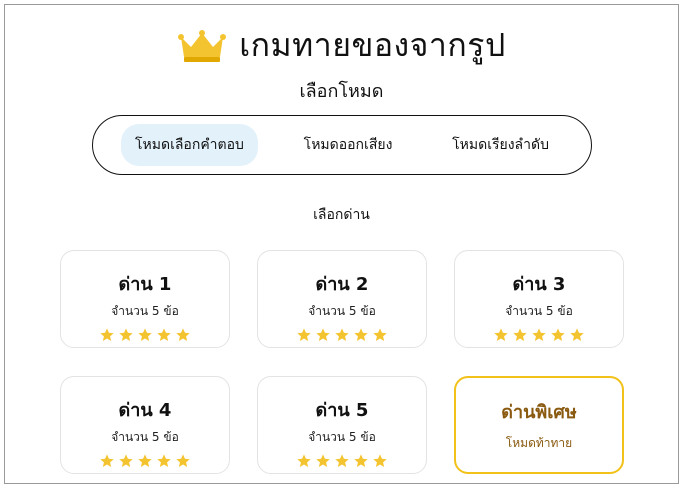  Describe the element at coordinates (500, 145) in the screenshot. I see `tab-ordering-mode: โหมดเรียงลำดับ` at that location.